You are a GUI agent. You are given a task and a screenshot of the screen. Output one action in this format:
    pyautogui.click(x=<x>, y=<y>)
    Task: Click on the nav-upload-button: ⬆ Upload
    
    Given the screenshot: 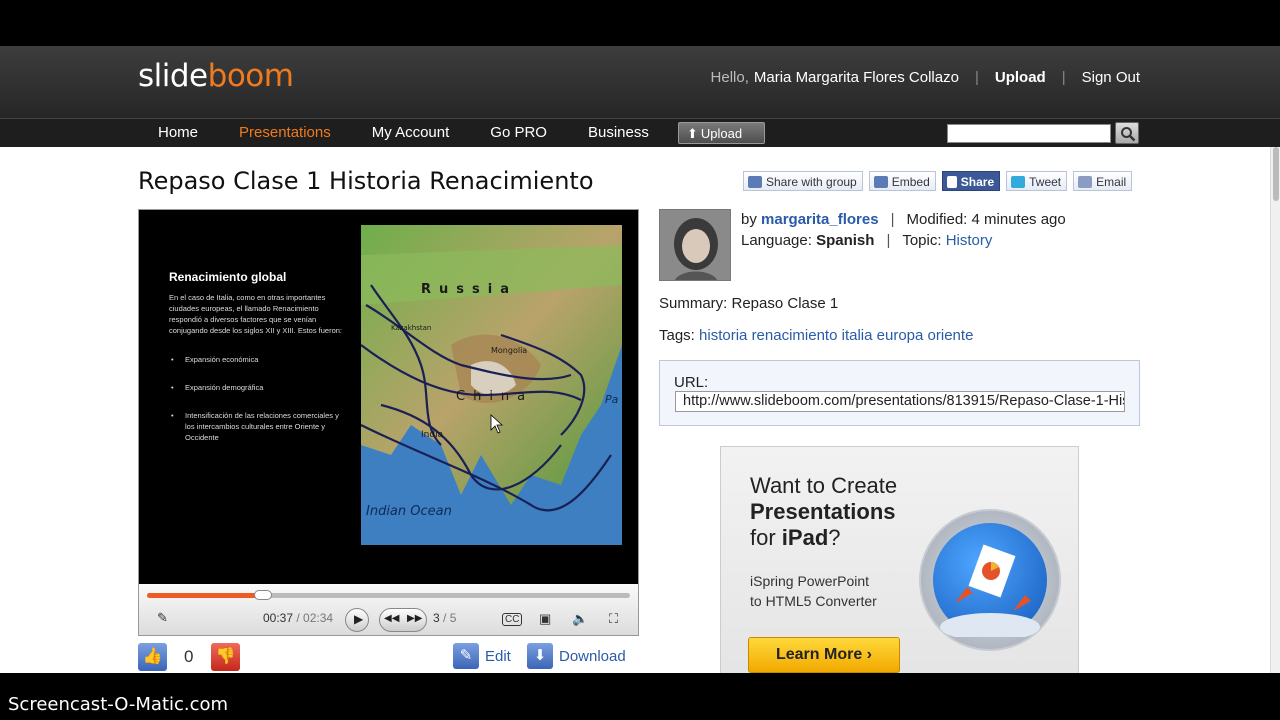 What is the action you would take?
    pyautogui.click(x=721, y=133)
    